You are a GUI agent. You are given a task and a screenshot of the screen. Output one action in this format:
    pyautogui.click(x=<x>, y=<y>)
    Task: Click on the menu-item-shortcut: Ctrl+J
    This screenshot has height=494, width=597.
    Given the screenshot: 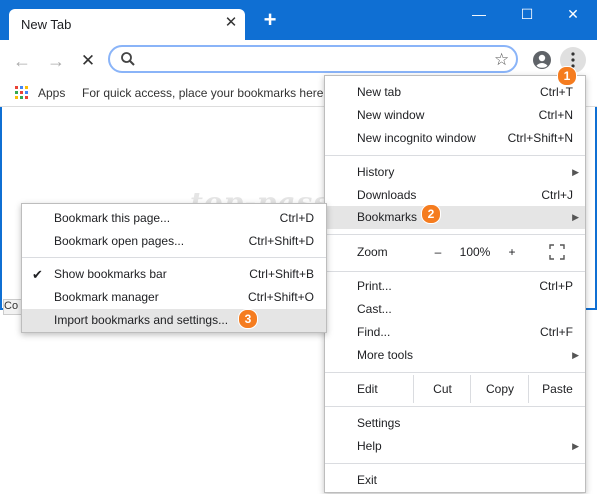 What is the action you would take?
    pyautogui.click(x=557, y=195)
    